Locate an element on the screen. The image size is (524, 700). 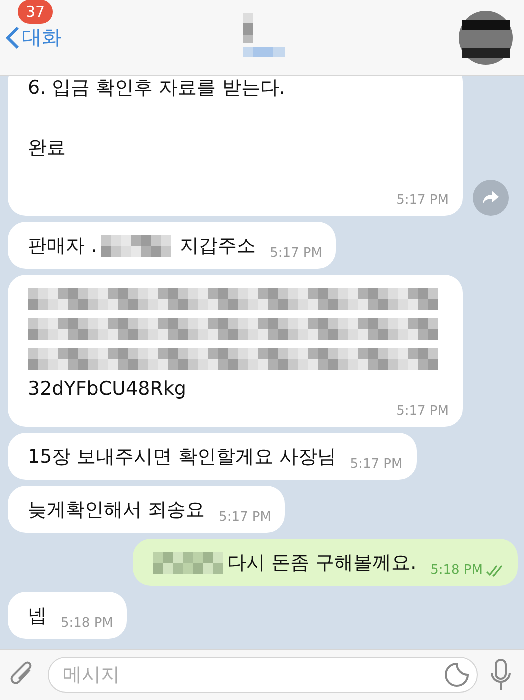
message-text: 6. 입금 확인후 자료를 받는다. is located at coordinates (157, 88).